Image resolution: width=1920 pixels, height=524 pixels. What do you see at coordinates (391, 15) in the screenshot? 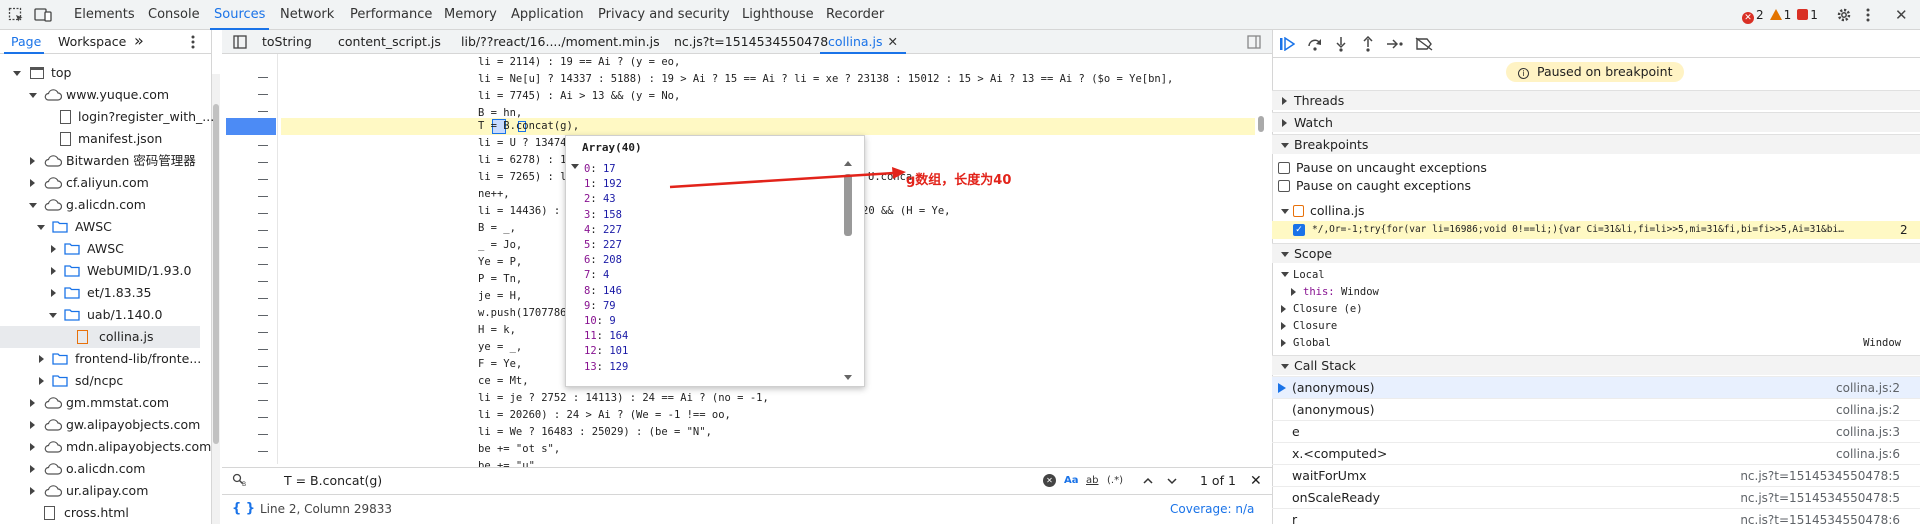
I see `tab-performance: Performance` at bounding box center [391, 15].